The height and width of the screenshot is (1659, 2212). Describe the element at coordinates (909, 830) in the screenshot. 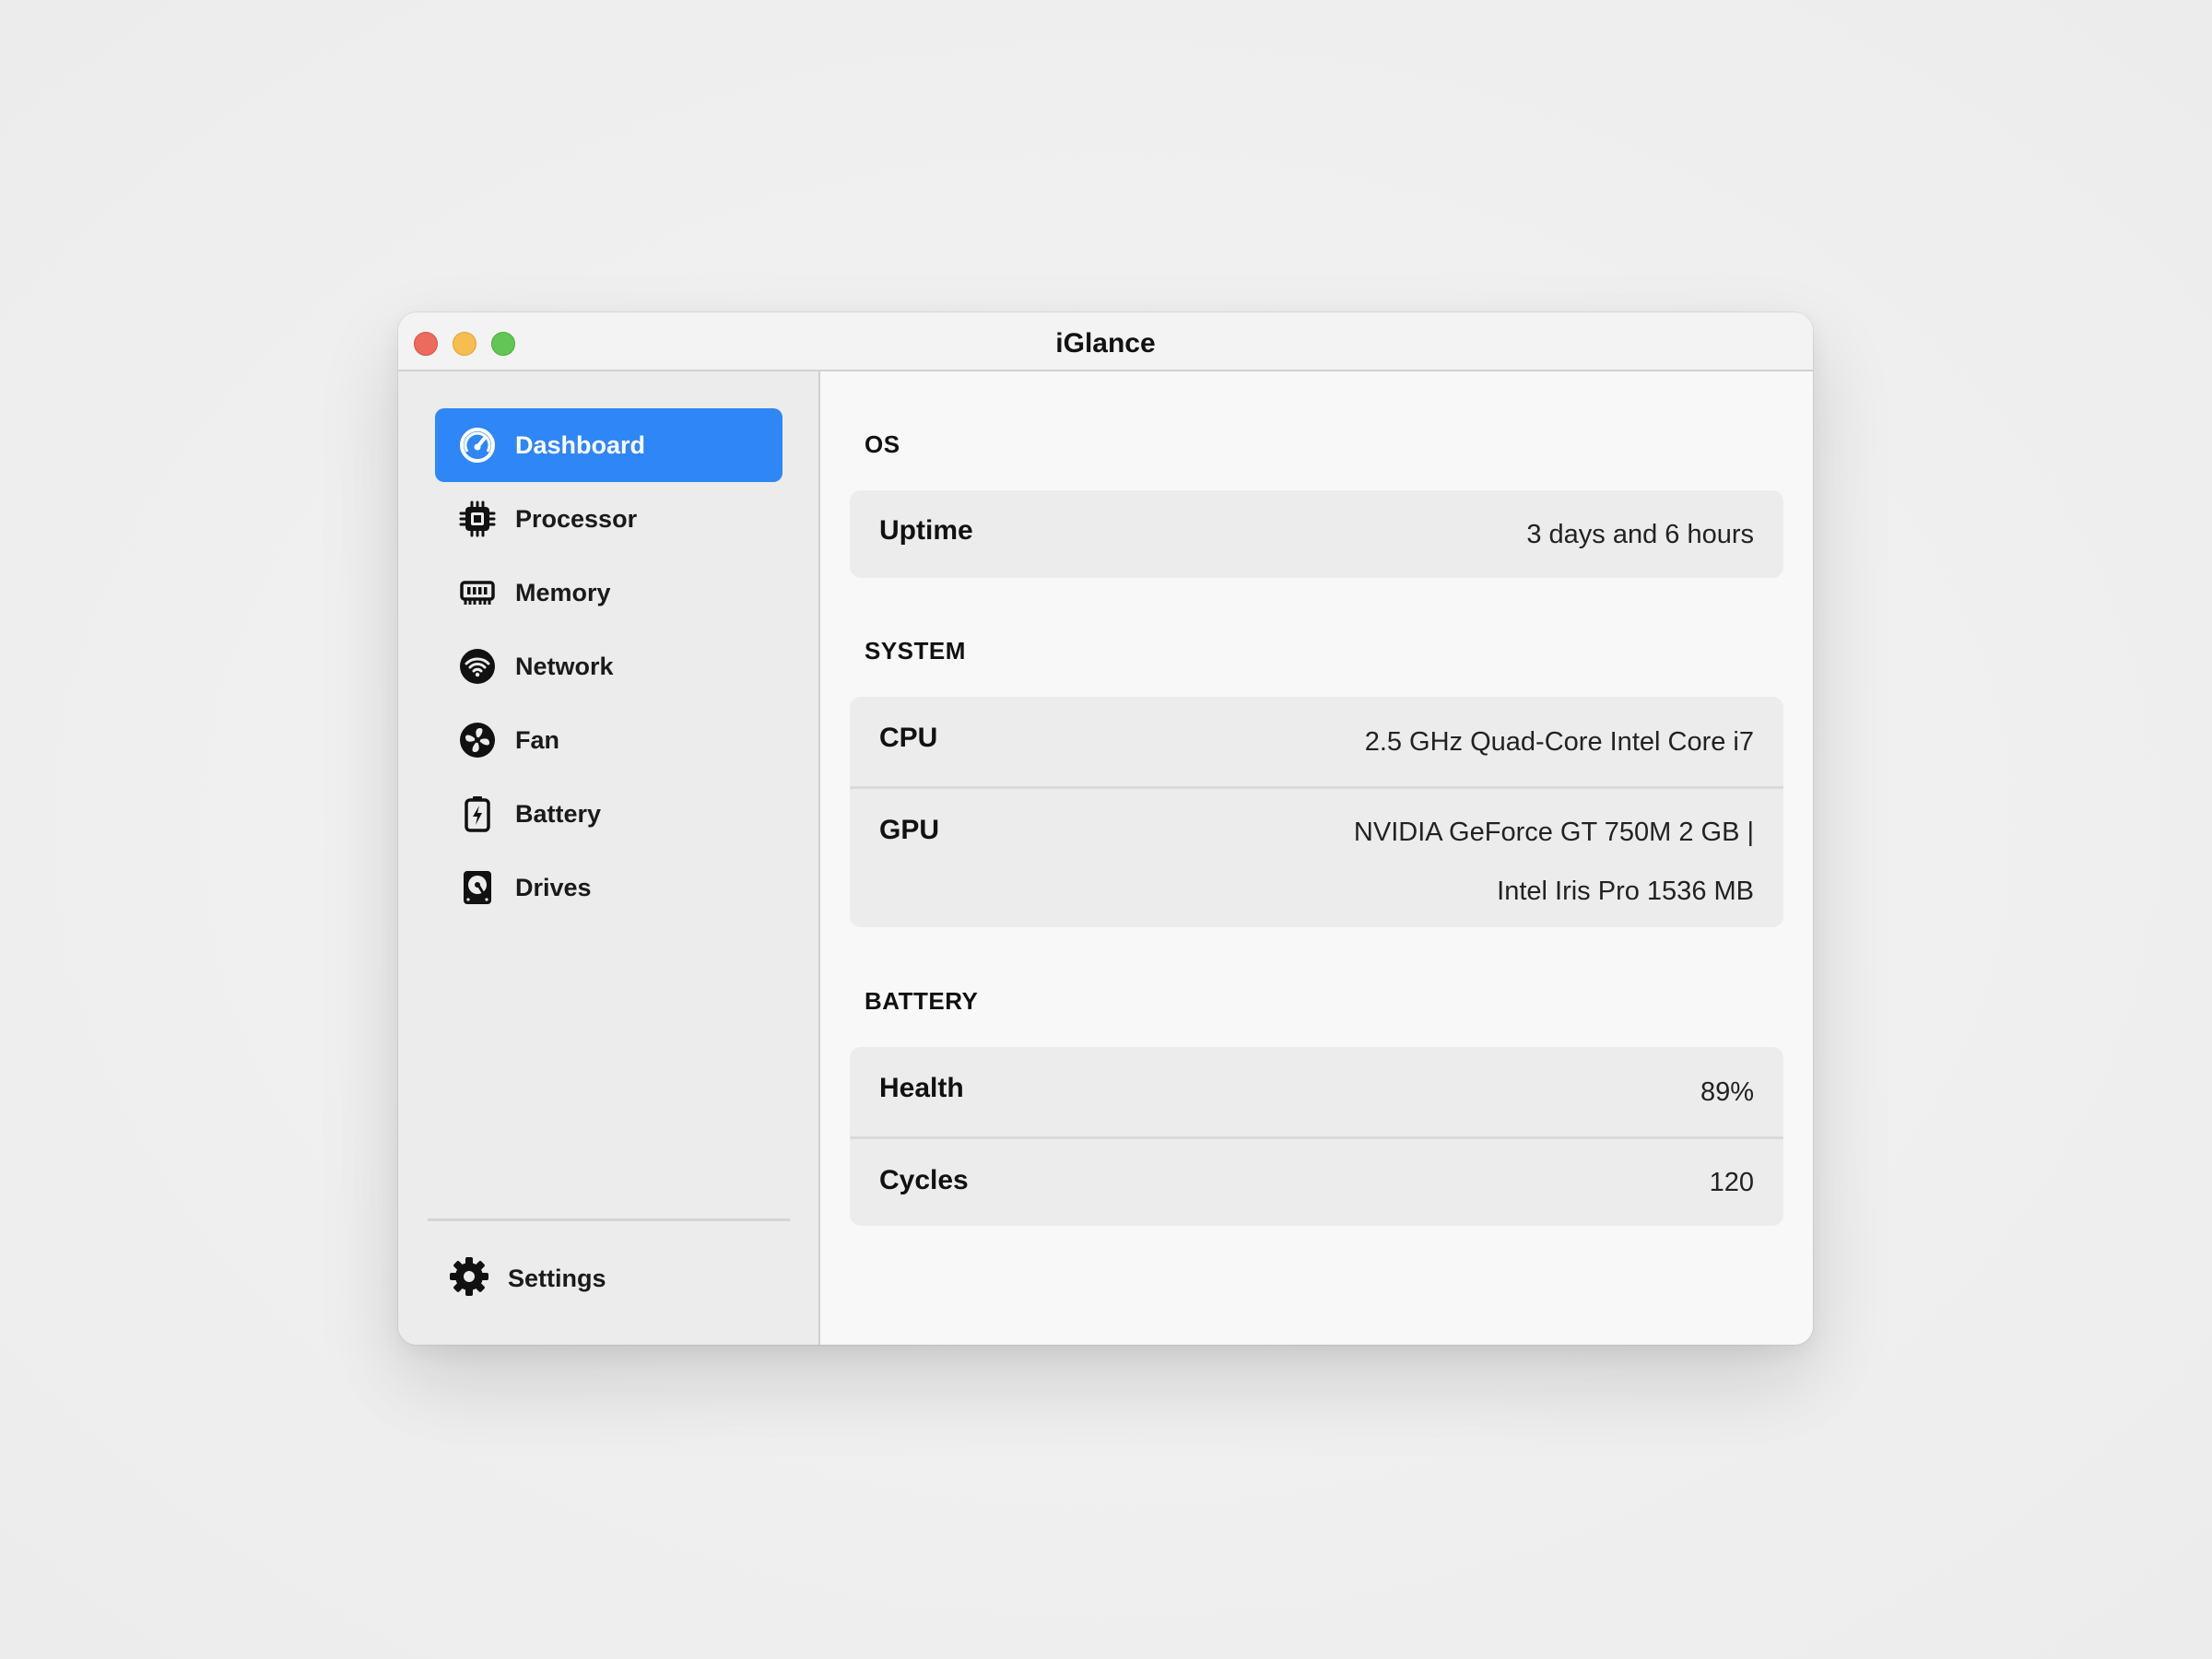

I see `gpu-label: GPU` at that location.